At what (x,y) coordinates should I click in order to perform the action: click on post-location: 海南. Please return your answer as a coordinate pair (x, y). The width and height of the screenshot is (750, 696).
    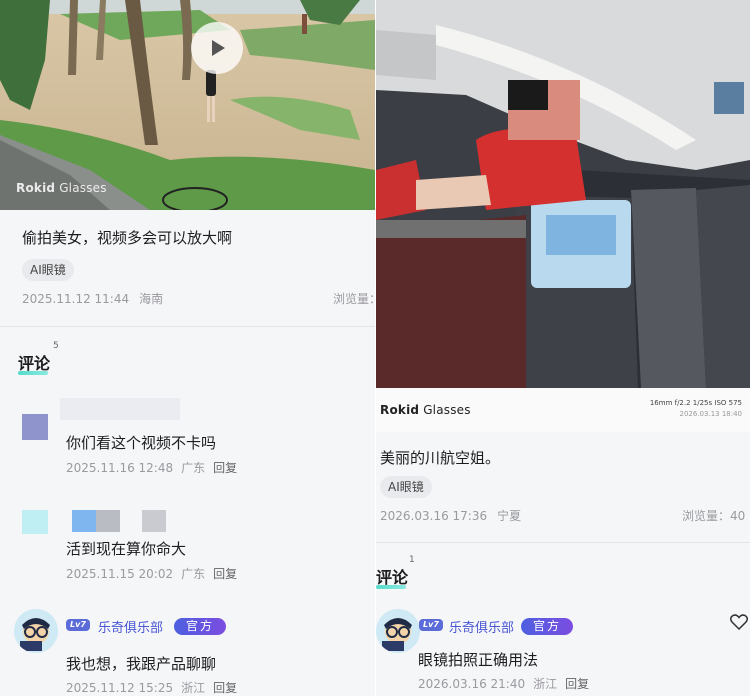
    Looking at the image, I should click on (151, 299).